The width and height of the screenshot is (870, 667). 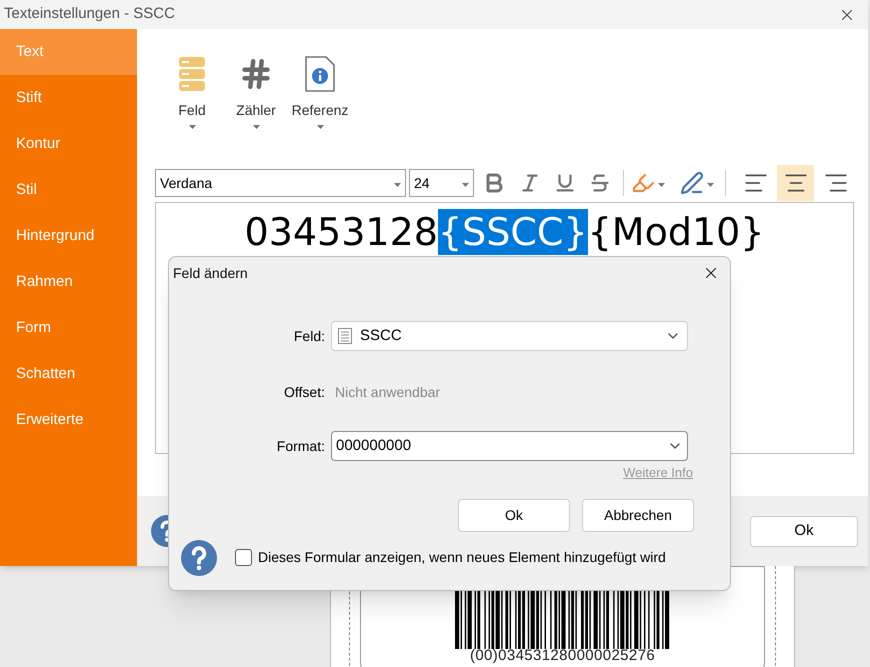 What do you see at coordinates (387, 392) in the screenshot?
I see `offset-value: Nicht anwendbar` at bounding box center [387, 392].